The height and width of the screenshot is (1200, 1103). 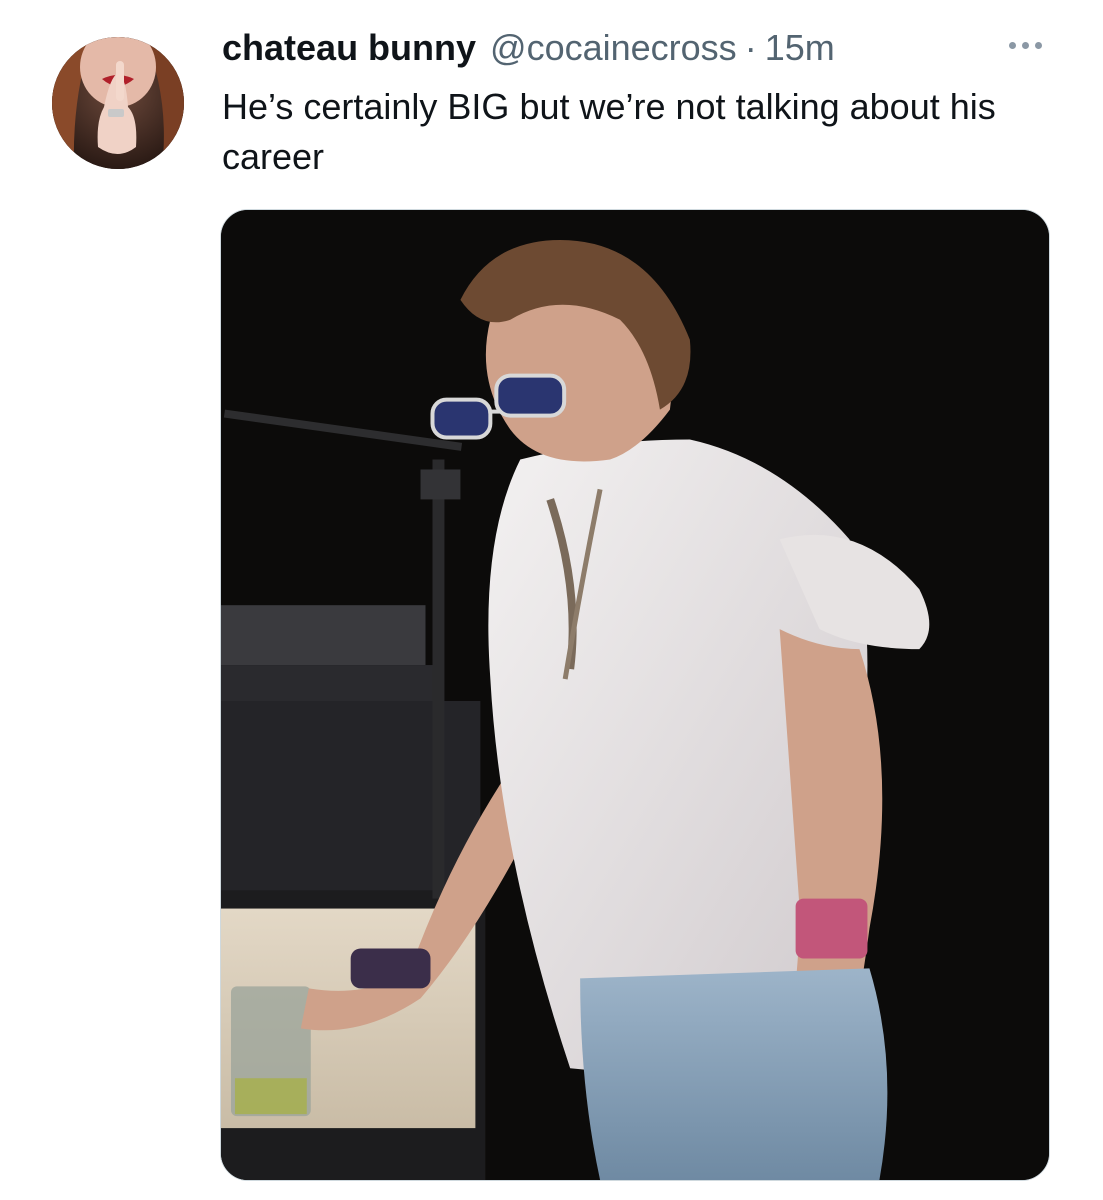 What do you see at coordinates (800, 48) in the screenshot?
I see `tweet-timestamp: 15m` at bounding box center [800, 48].